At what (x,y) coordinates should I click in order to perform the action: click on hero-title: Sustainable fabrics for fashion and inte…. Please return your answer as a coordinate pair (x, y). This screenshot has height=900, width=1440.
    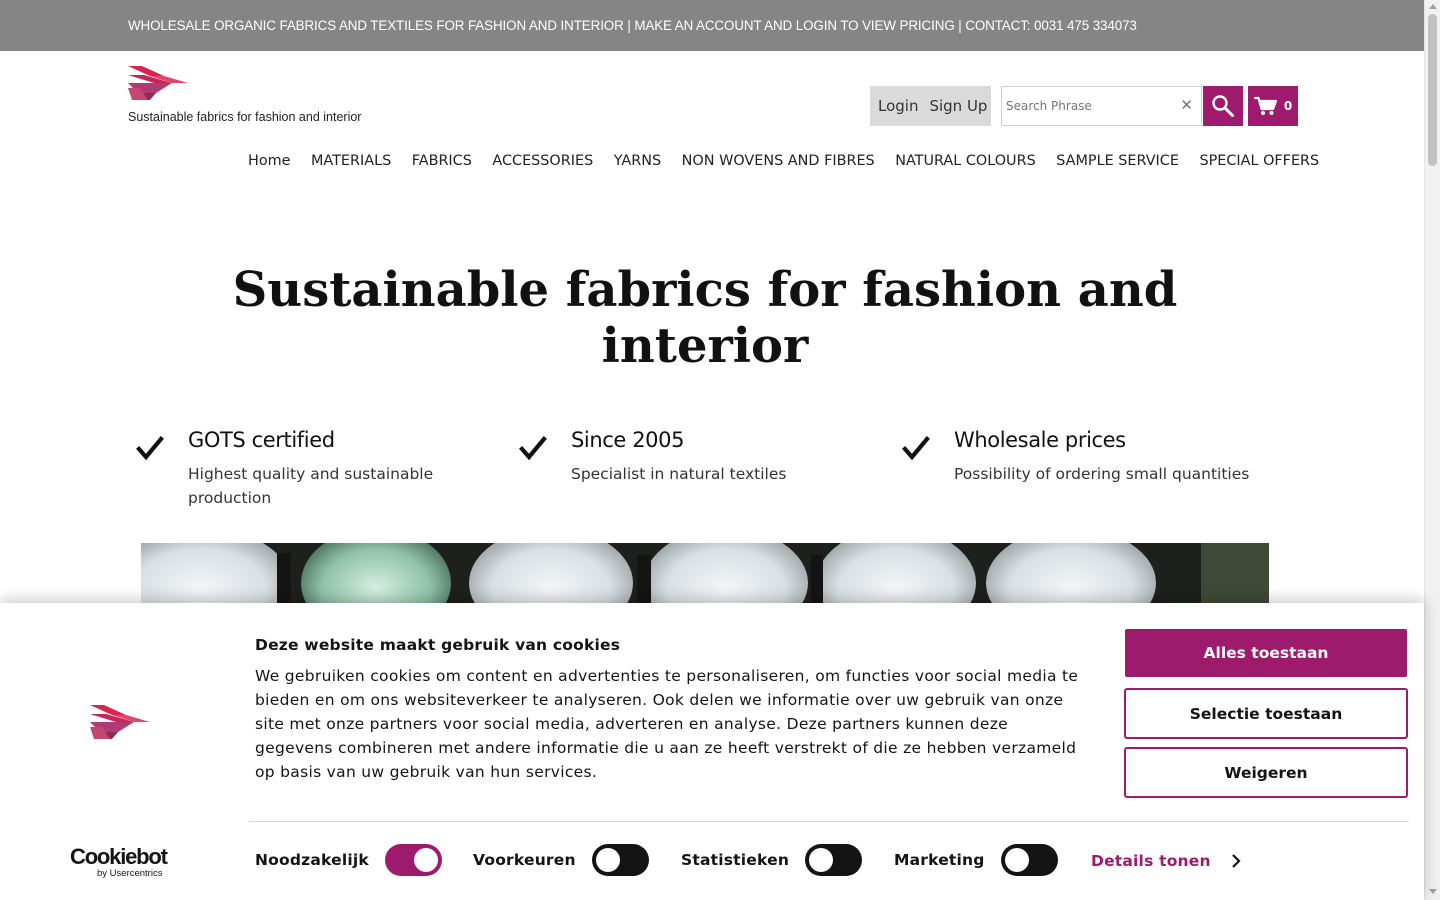
    Looking at the image, I should click on (705, 318).